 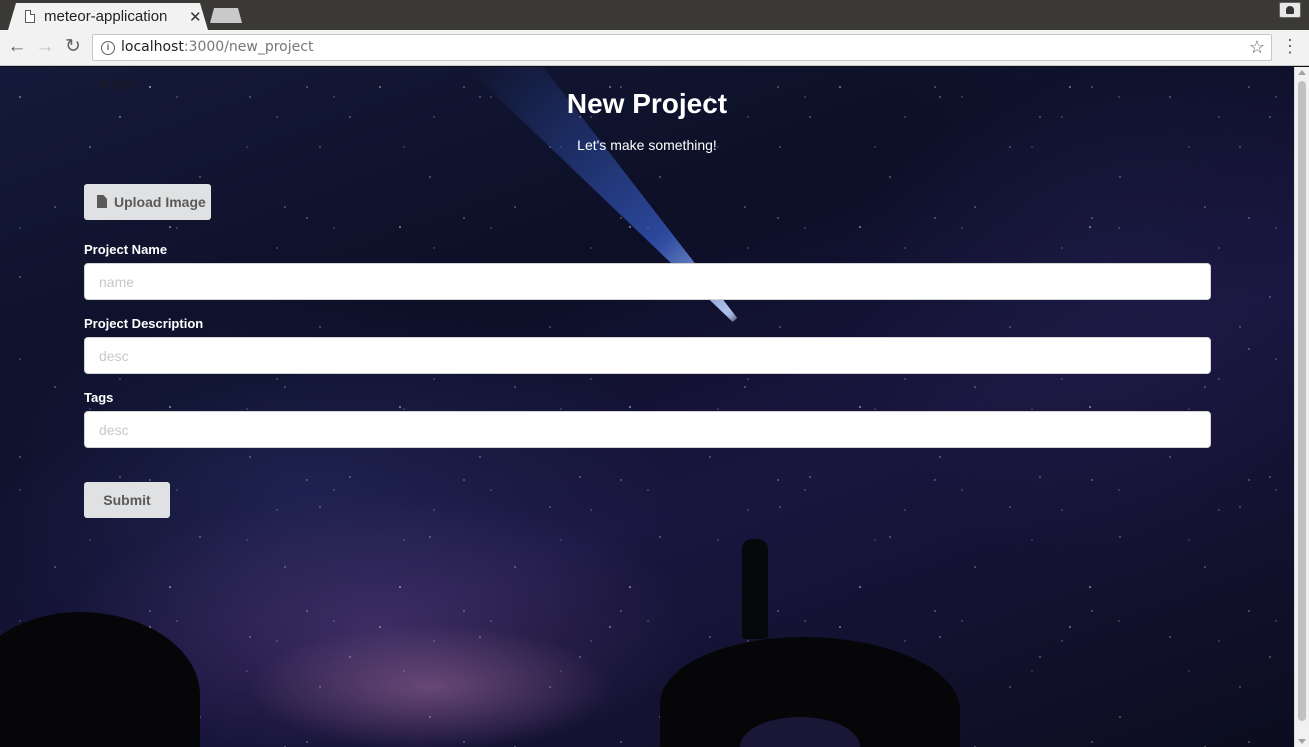 What do you see at coordinates (647, 281) in the screenshot?
I see `project-name-input` at bounding box center [647, 281].